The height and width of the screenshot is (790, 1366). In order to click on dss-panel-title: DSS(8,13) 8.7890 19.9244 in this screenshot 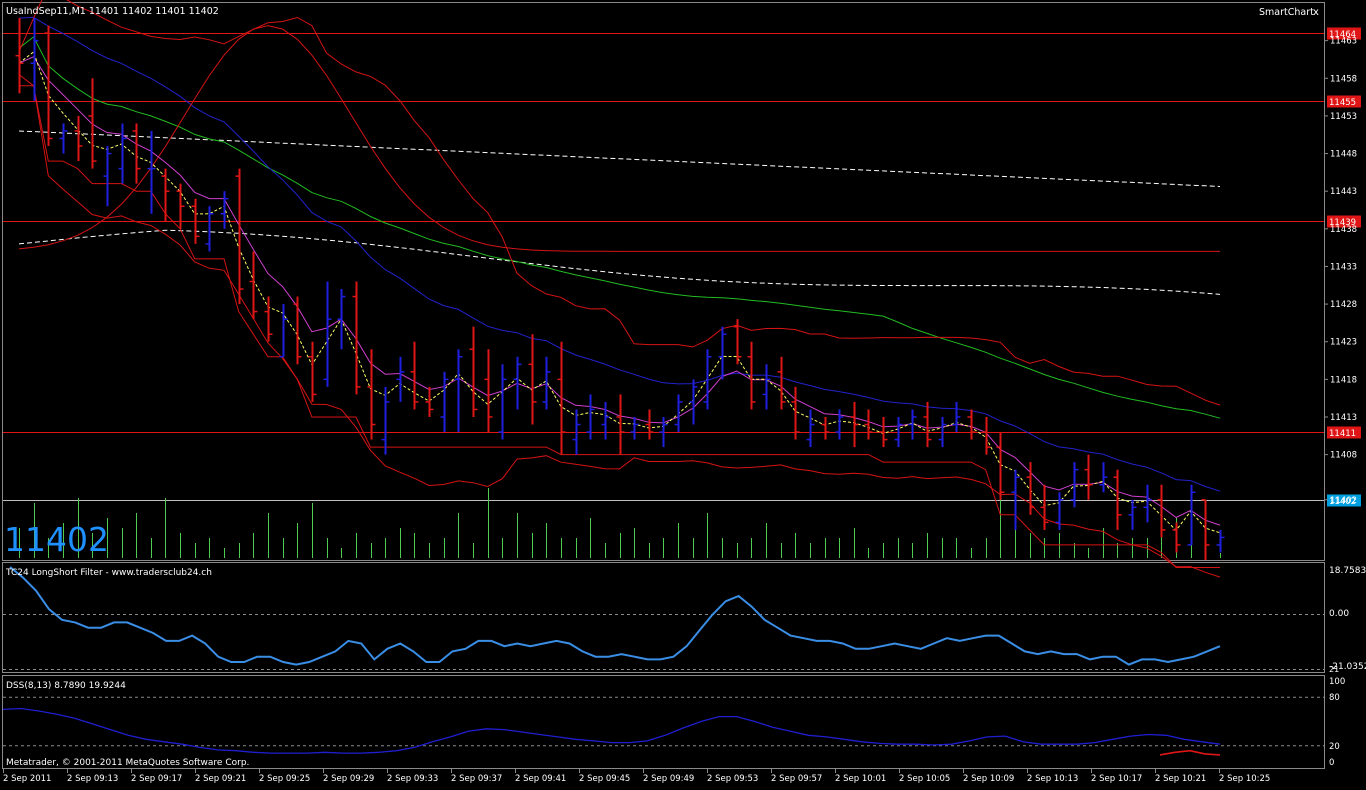, I will do `click(66, 686)`.